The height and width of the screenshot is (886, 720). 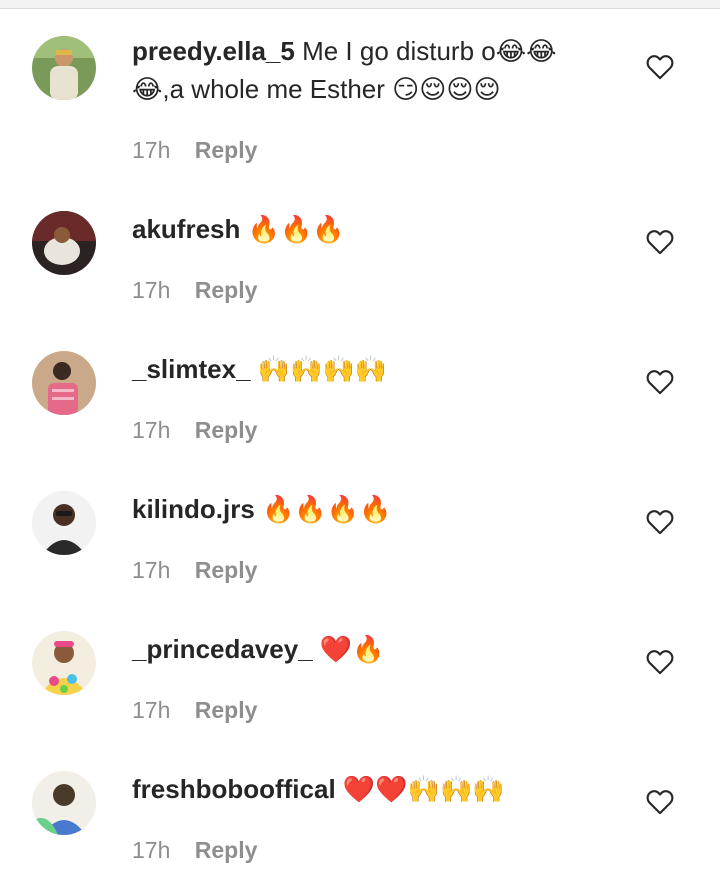 What do you see at coordinates (423, 789) in the screenshot?
I see `comment-text: ❤️❤️🙌🙌🙌` at bounding box center [423, 789].